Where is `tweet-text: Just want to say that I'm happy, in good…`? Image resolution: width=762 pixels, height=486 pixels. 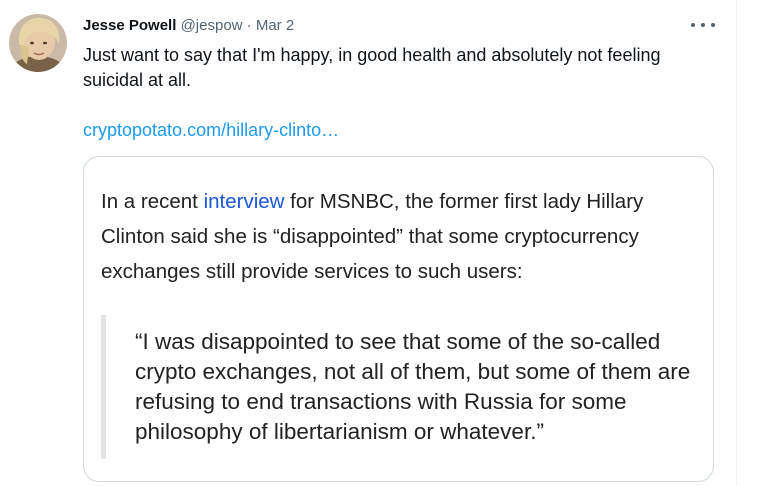
tweet-text: Just want to say that I'm happy, in good… is located at coordinates (372, 67).